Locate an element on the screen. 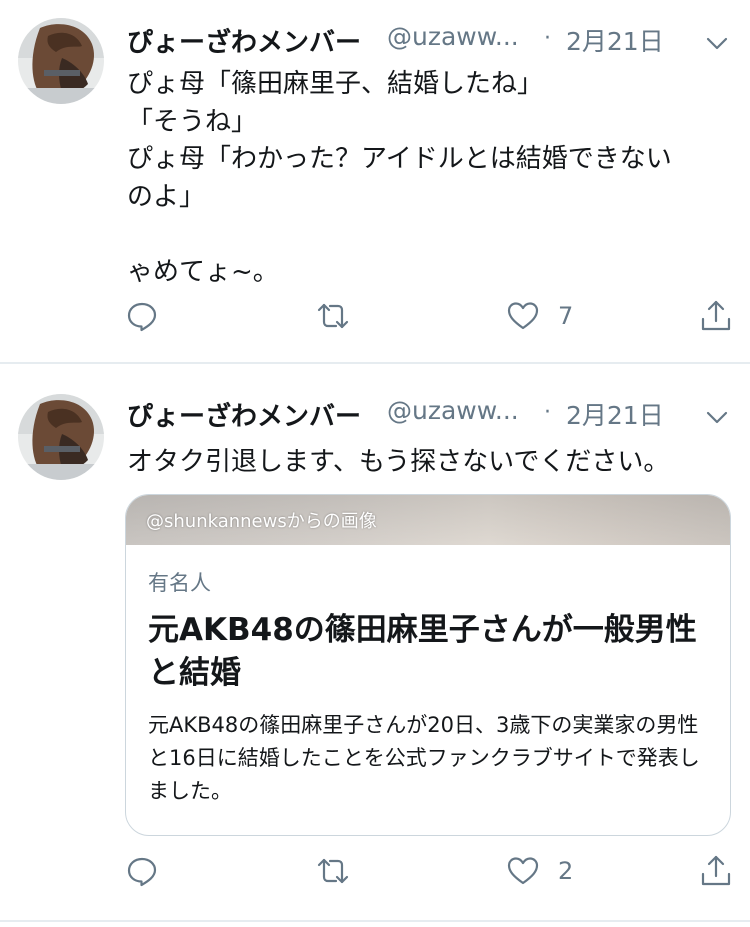 Image resolution: width=750 pixels, height=927 pixels. tweet-text-line: ゃめてょ~。 is located at coordinates (203, 271).